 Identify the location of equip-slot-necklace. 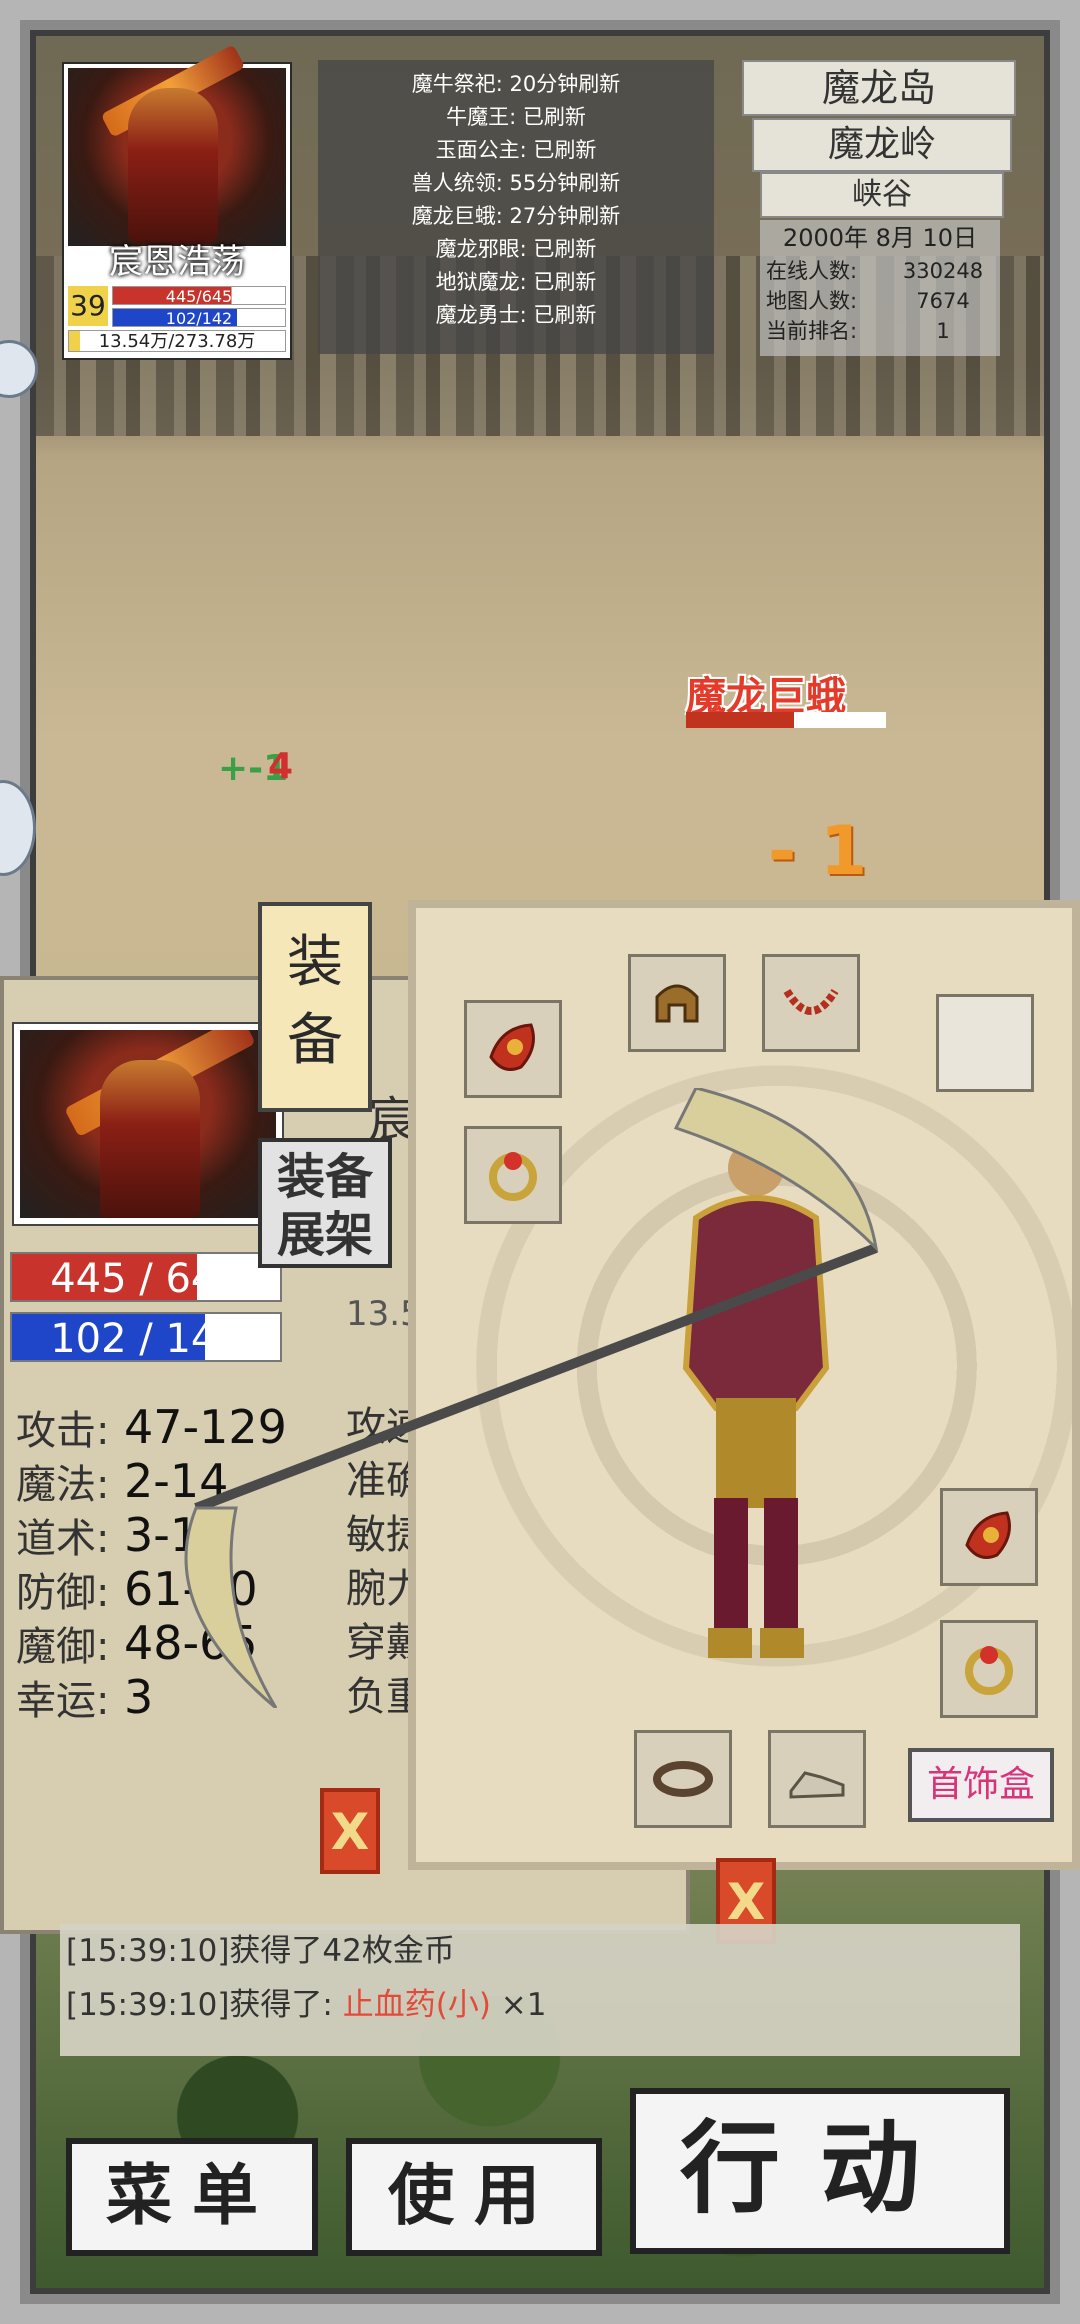
(811, 1003).